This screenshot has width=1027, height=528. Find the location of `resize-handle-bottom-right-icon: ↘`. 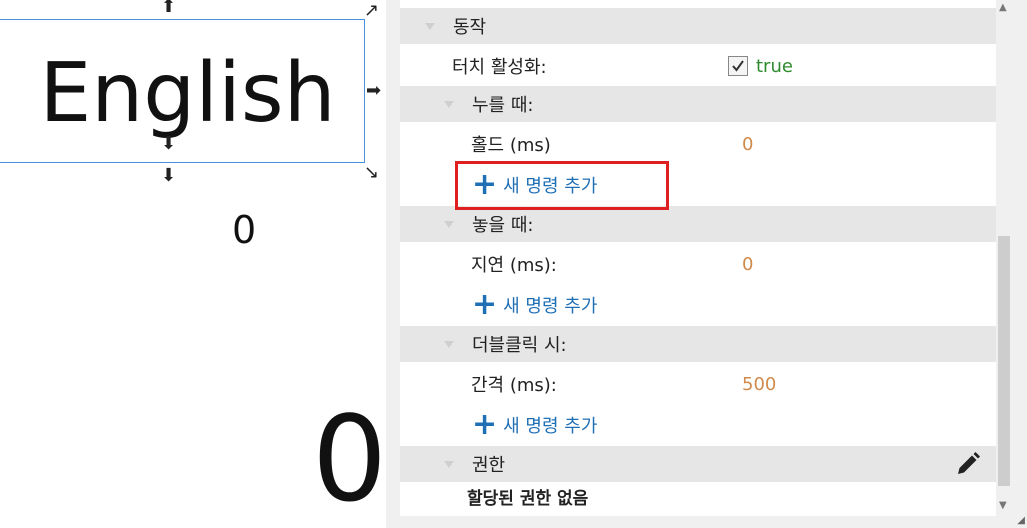

resize-handle-bottom-right-icon: ↘ is located at coordinates (371, 173).